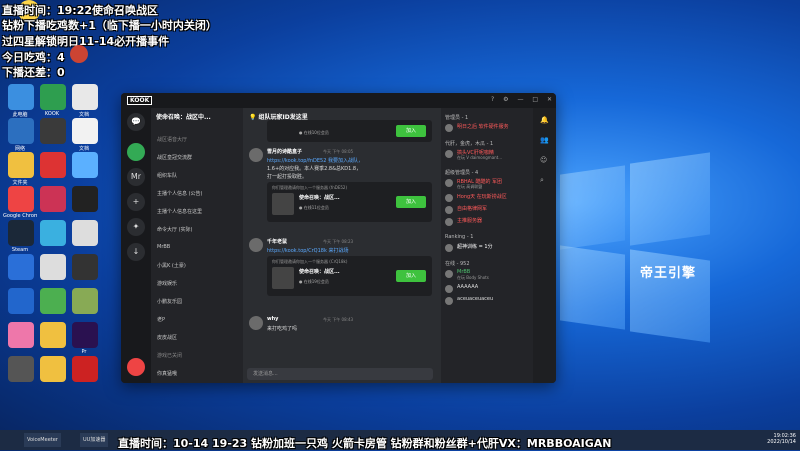 The image size is (800, 451). I want to click on taskbar-voicemeeter: VoiceMeeter, so click(42, 440).